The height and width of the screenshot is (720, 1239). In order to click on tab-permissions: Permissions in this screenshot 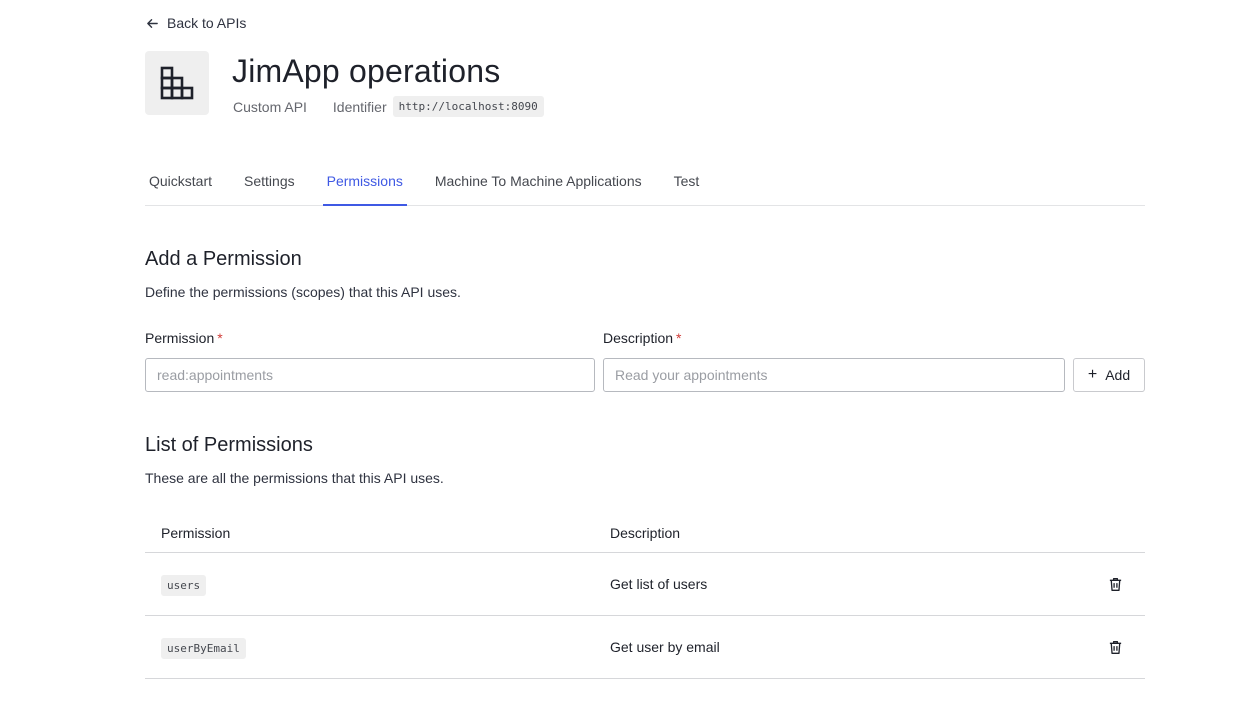, I will do `click(365, 186)`.